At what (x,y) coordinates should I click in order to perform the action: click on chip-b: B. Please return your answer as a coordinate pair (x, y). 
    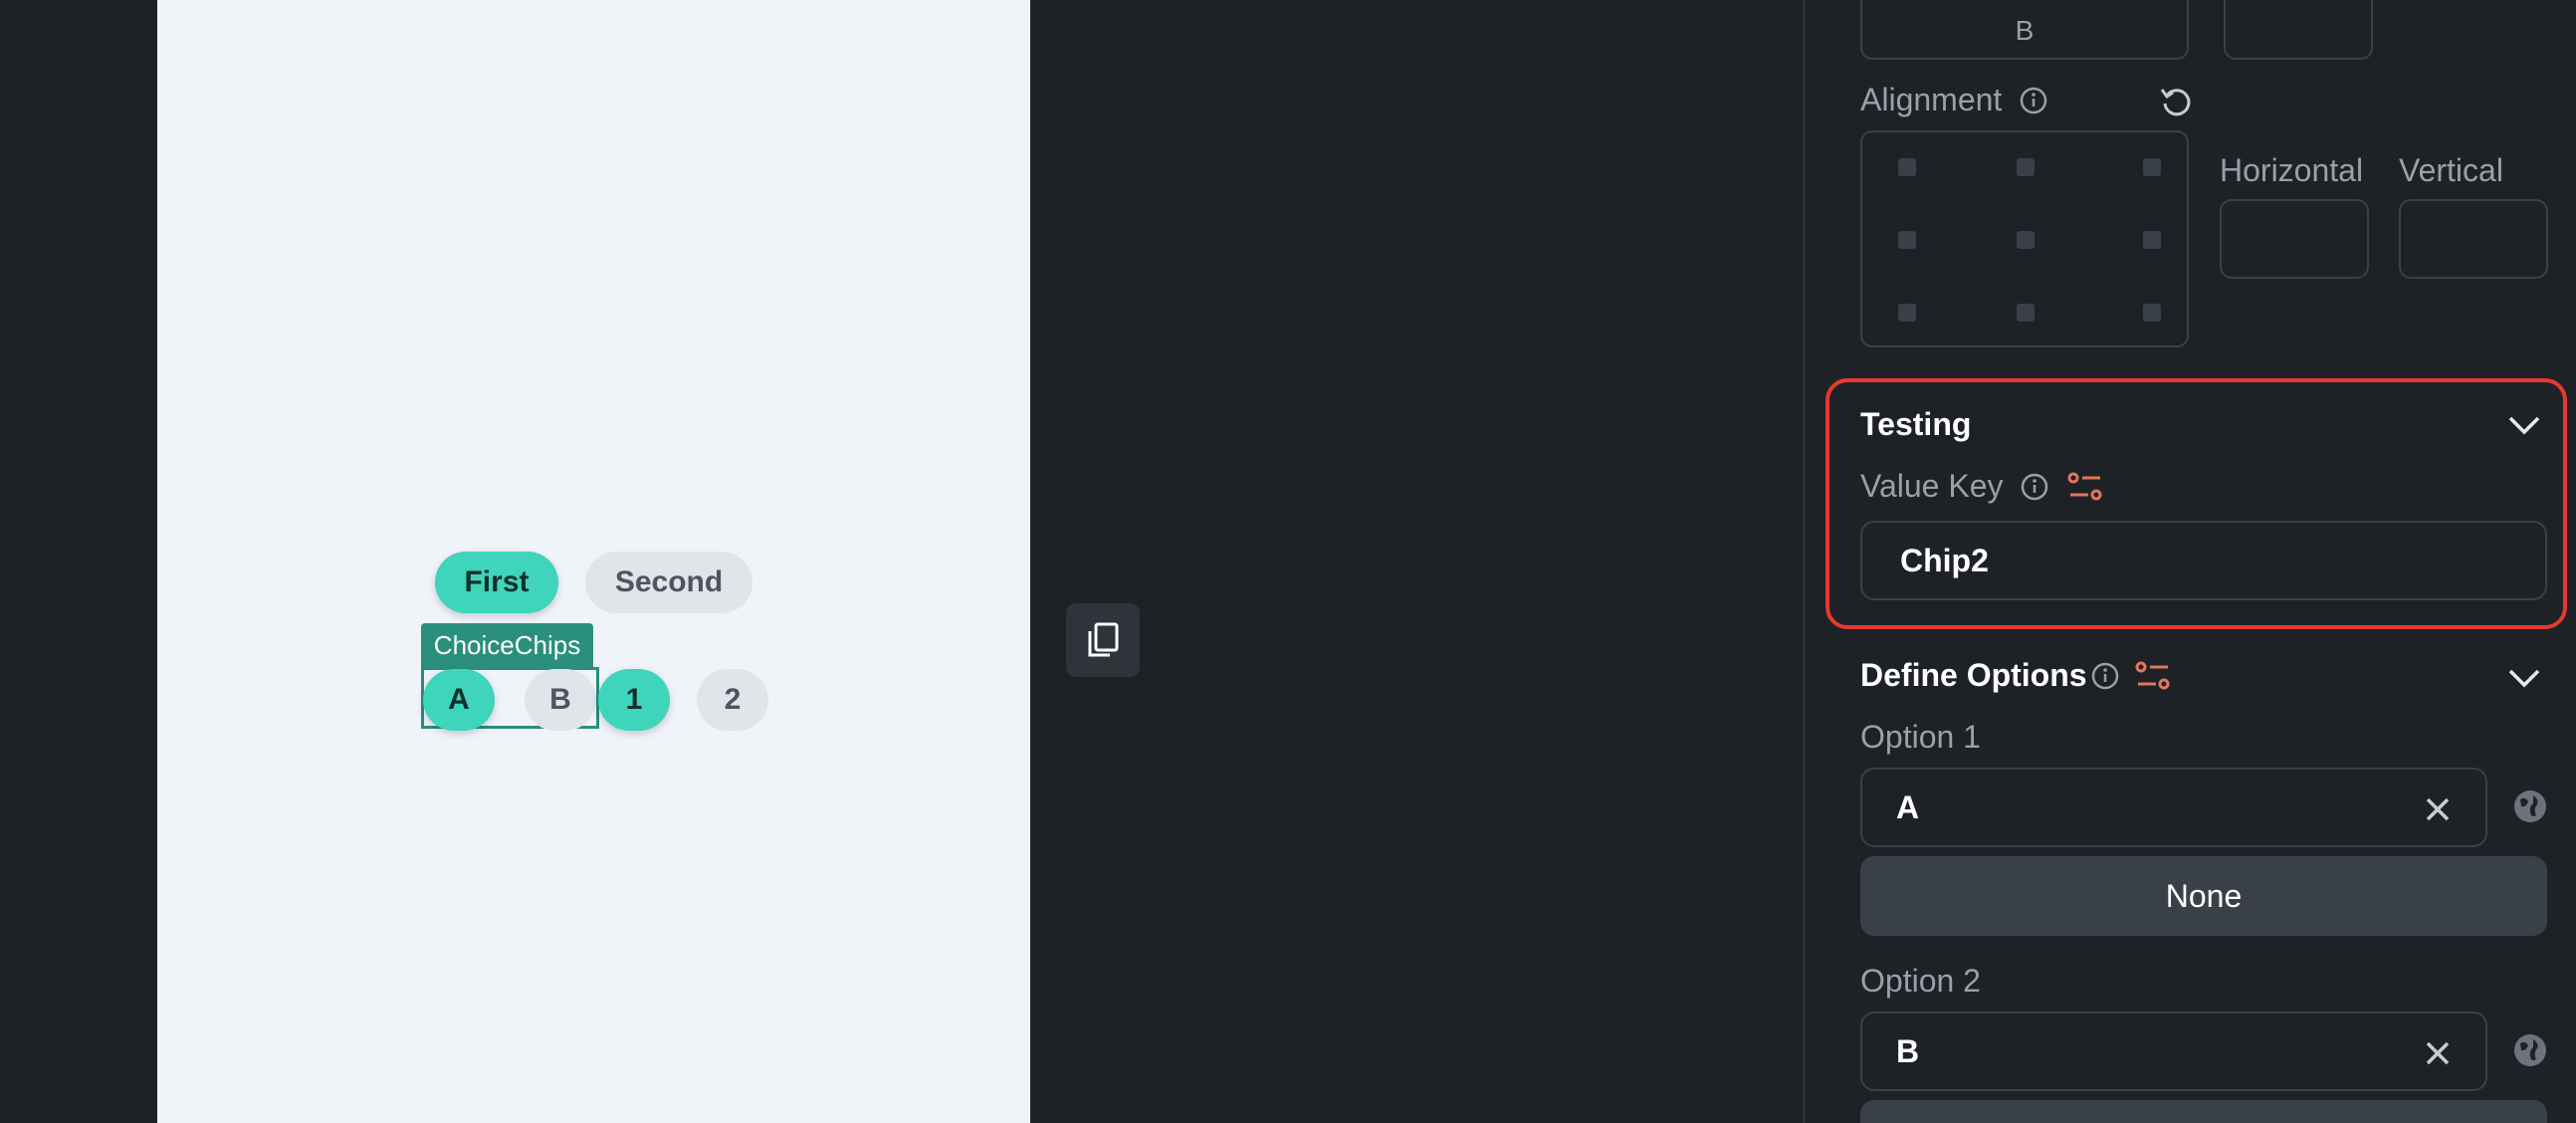
    Looking at the image, I should click on (560, 700).